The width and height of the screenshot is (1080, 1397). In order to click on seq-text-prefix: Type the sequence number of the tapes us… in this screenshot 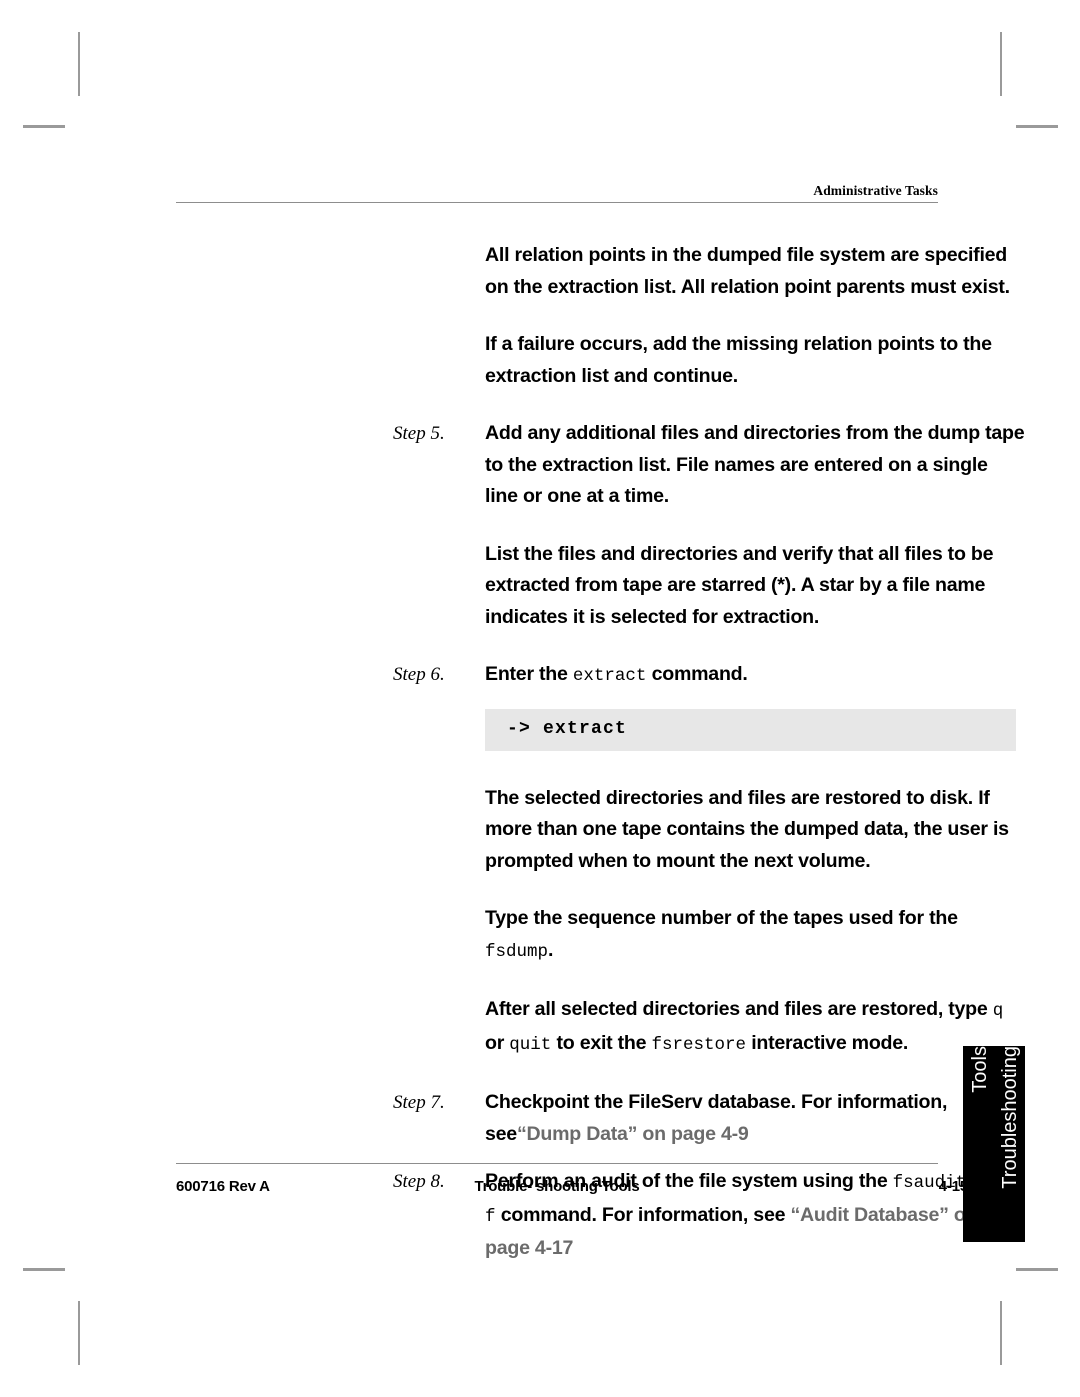, I will do `click(721, 918)`.